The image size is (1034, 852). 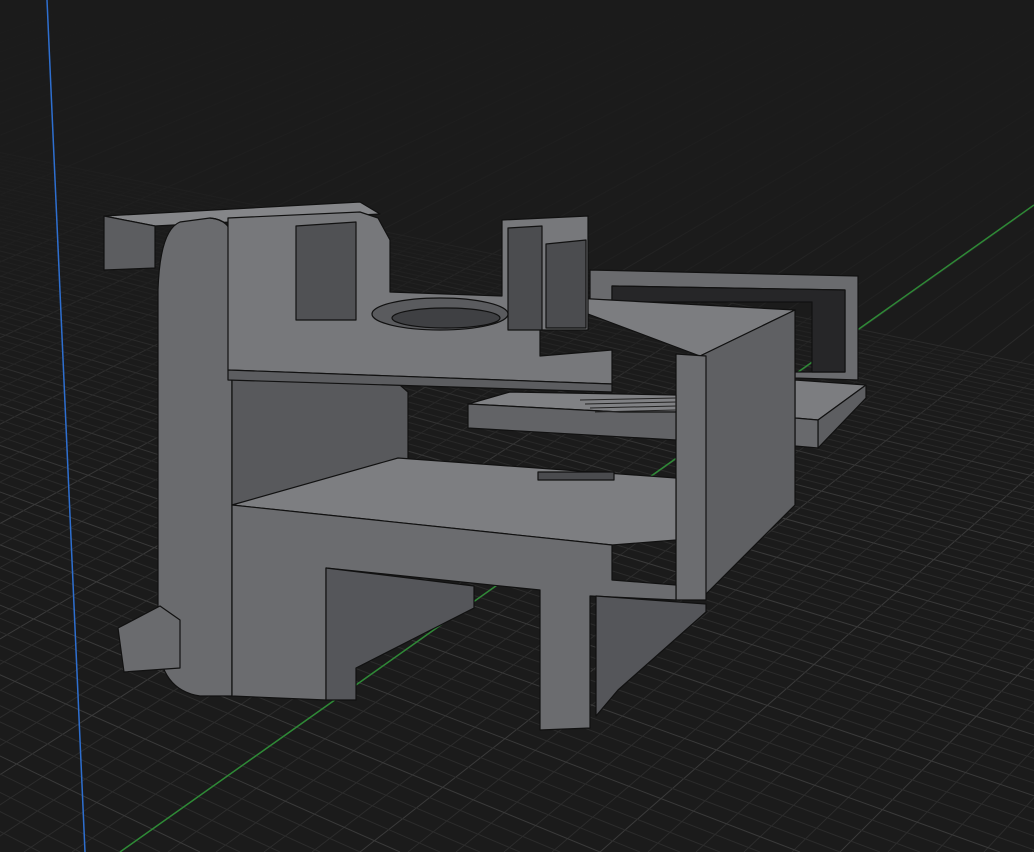 What do you see at coordinates (326, 271) in the screenshot?
I see `upper-cutout-left` at bounding box center [326, 271].